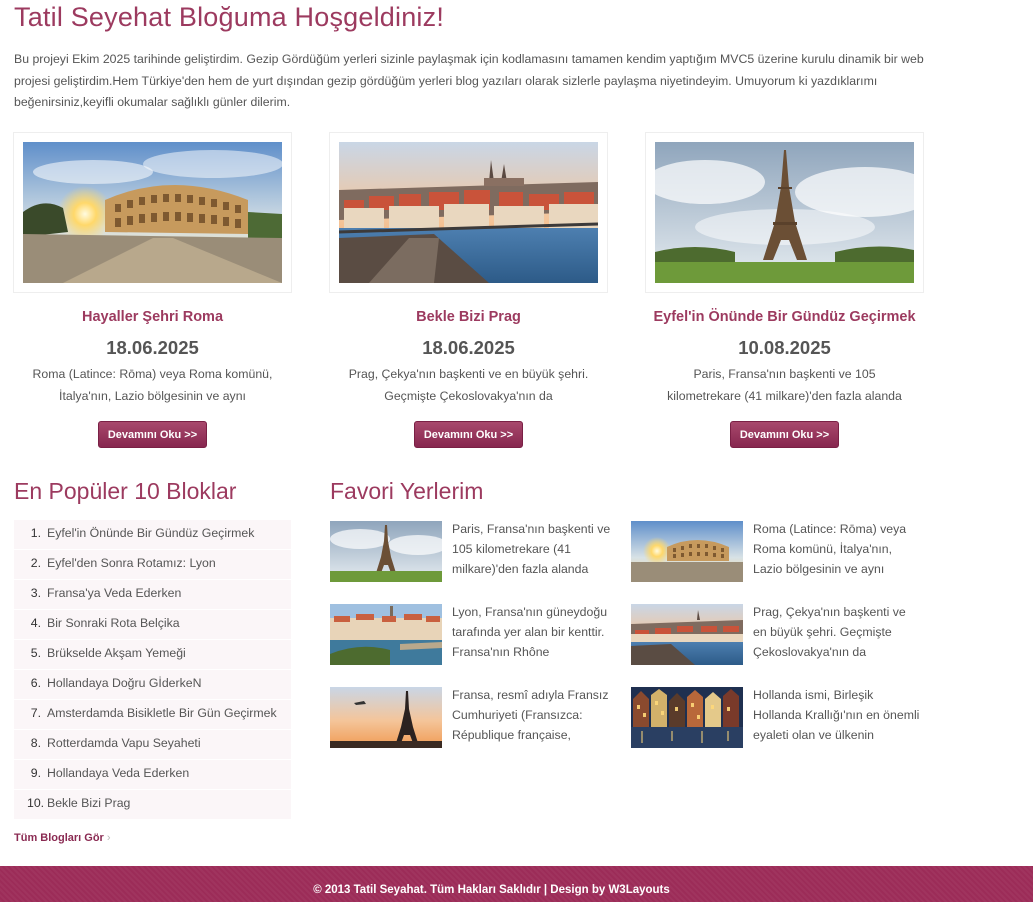  What do you see at coordinates (114, 594) in the screenshot?
I see `list-item-label: Fransa'ya Veda Ederken` at bounding box center [114, 594].